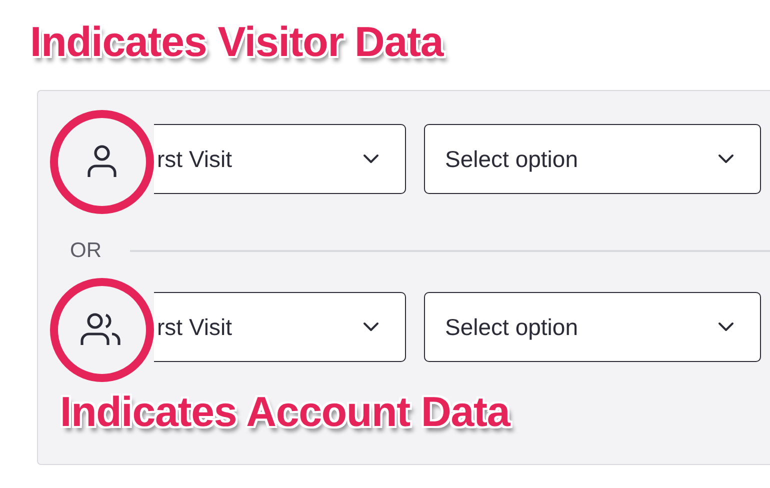 The width and height of the screenshot is (770, 488). What do you see at coordinates (237, 42) in the screenshot?
I see `annotation-label: Indicates Visitor Data` at bounding box center [237, 42].